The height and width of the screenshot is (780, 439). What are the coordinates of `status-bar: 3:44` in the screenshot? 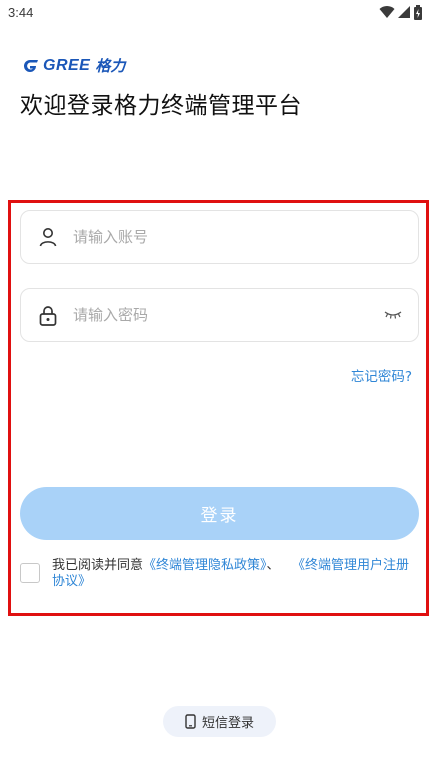 It's located at (219, 12).